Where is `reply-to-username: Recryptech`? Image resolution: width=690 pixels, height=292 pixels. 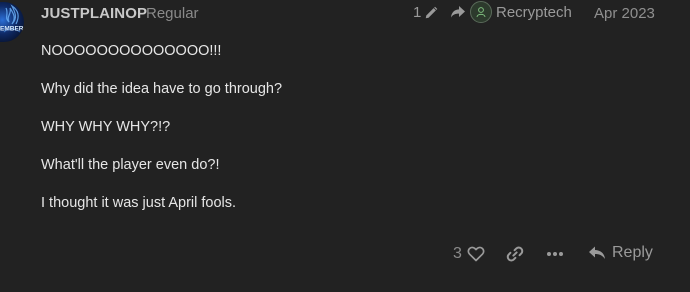 reply-to-username: Recryptech is located at coordinates (534, 12).